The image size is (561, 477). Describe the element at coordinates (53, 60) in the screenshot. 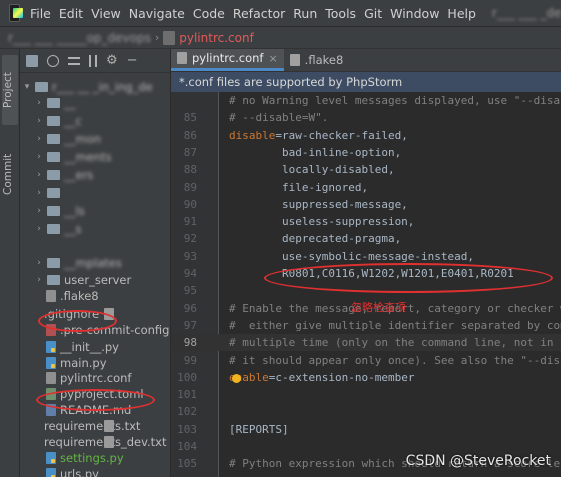

I see `locate-file-icon` at that location.